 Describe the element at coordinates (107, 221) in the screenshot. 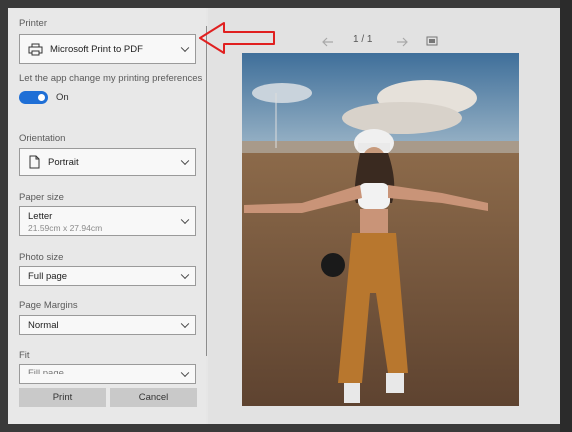

I see `paper-size-select: Letter 21.59cm x 27.94cm` at that location.